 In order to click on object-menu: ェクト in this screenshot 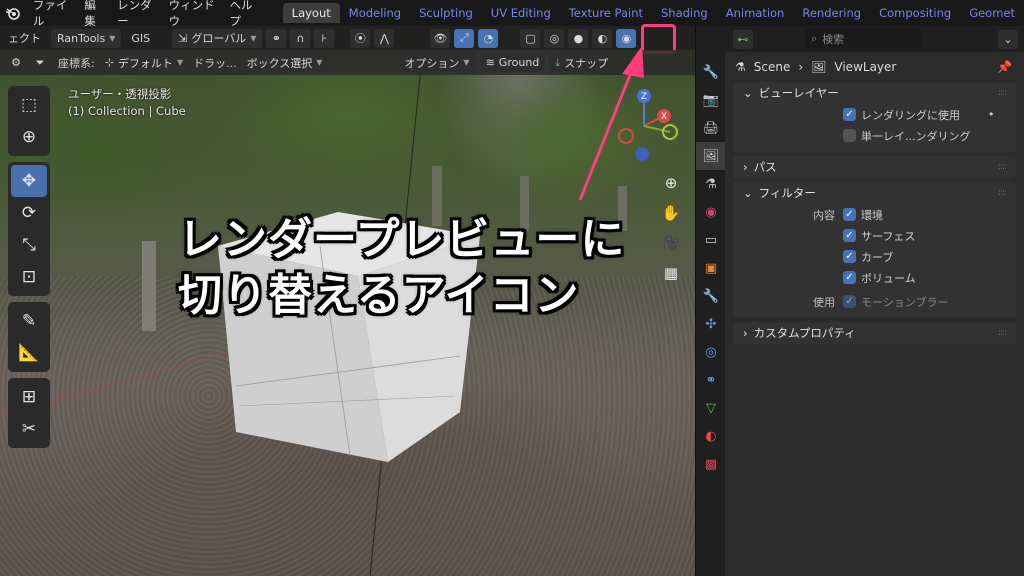, I will do `click(24, 38)`.